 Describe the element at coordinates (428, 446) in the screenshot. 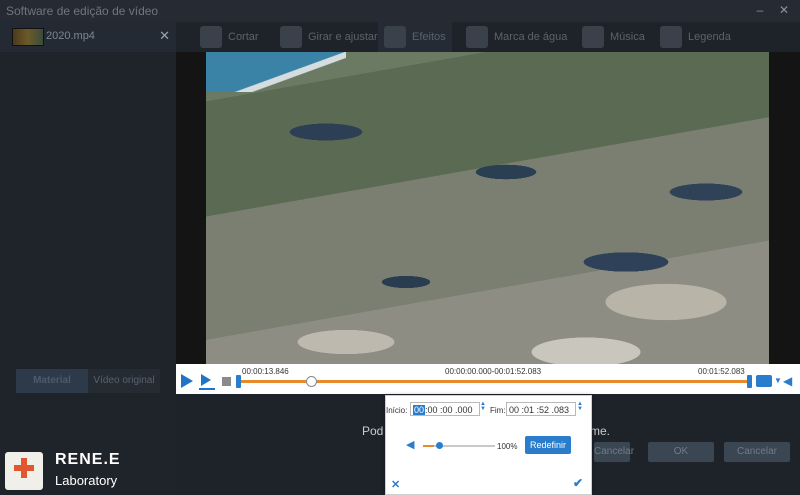

I see `volume-fill` at that location.